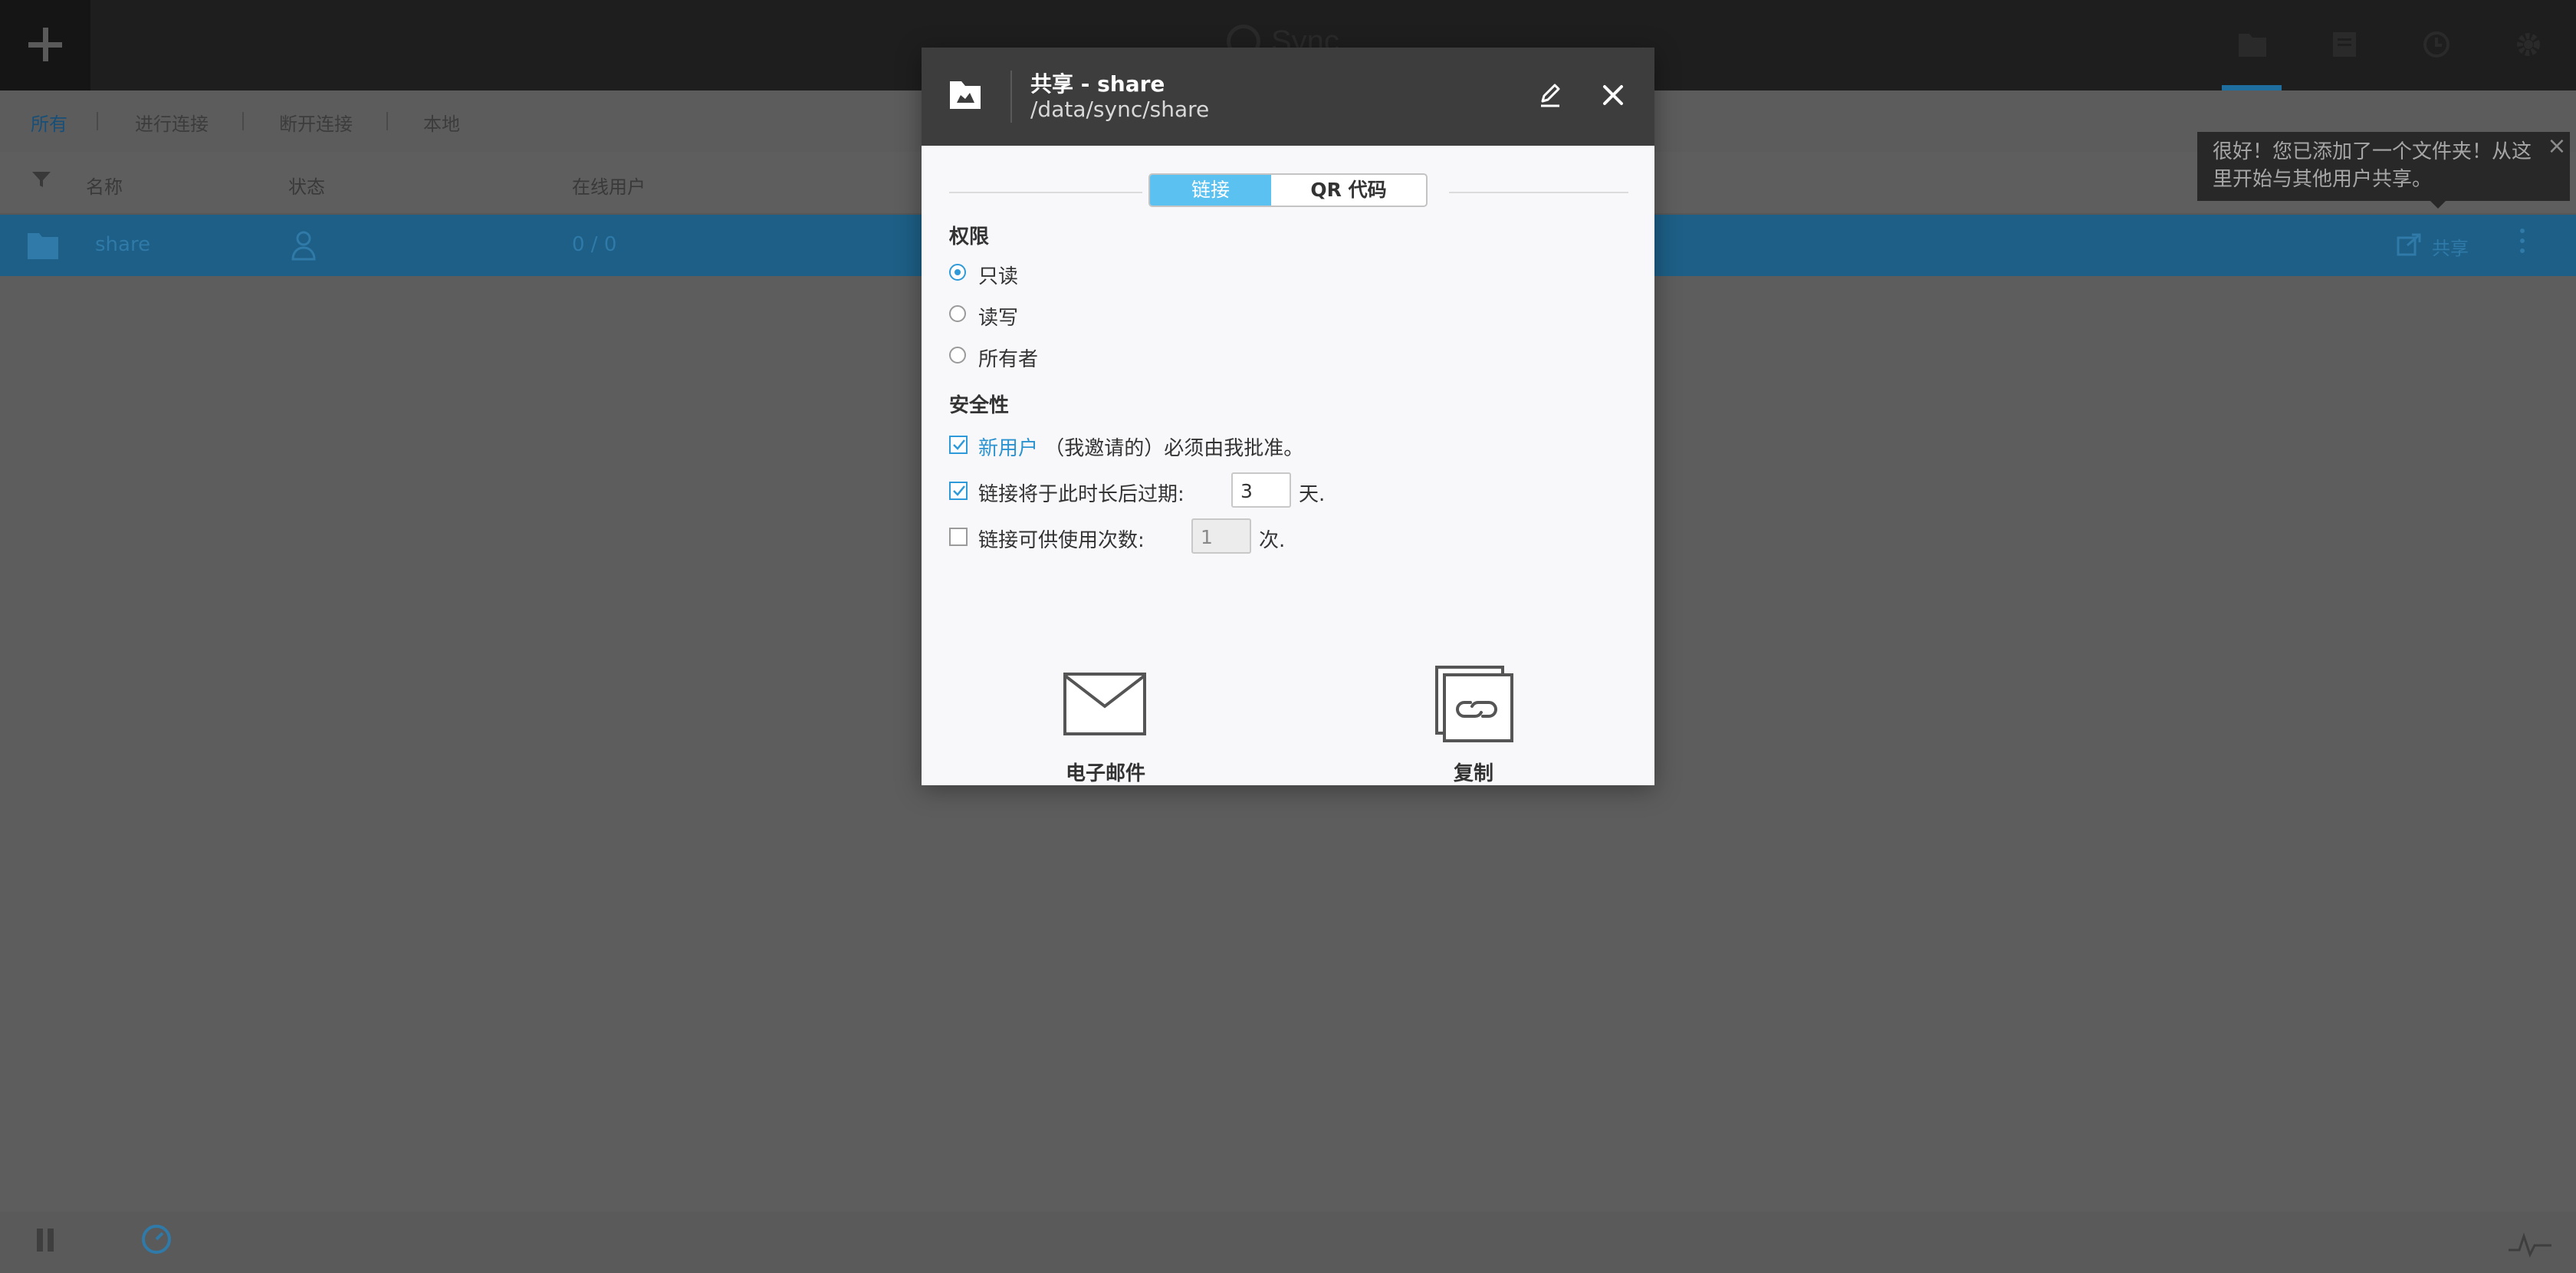 The image size is (2576, 1273). I want to click on copy-label: 复制, so click(1473, 773).